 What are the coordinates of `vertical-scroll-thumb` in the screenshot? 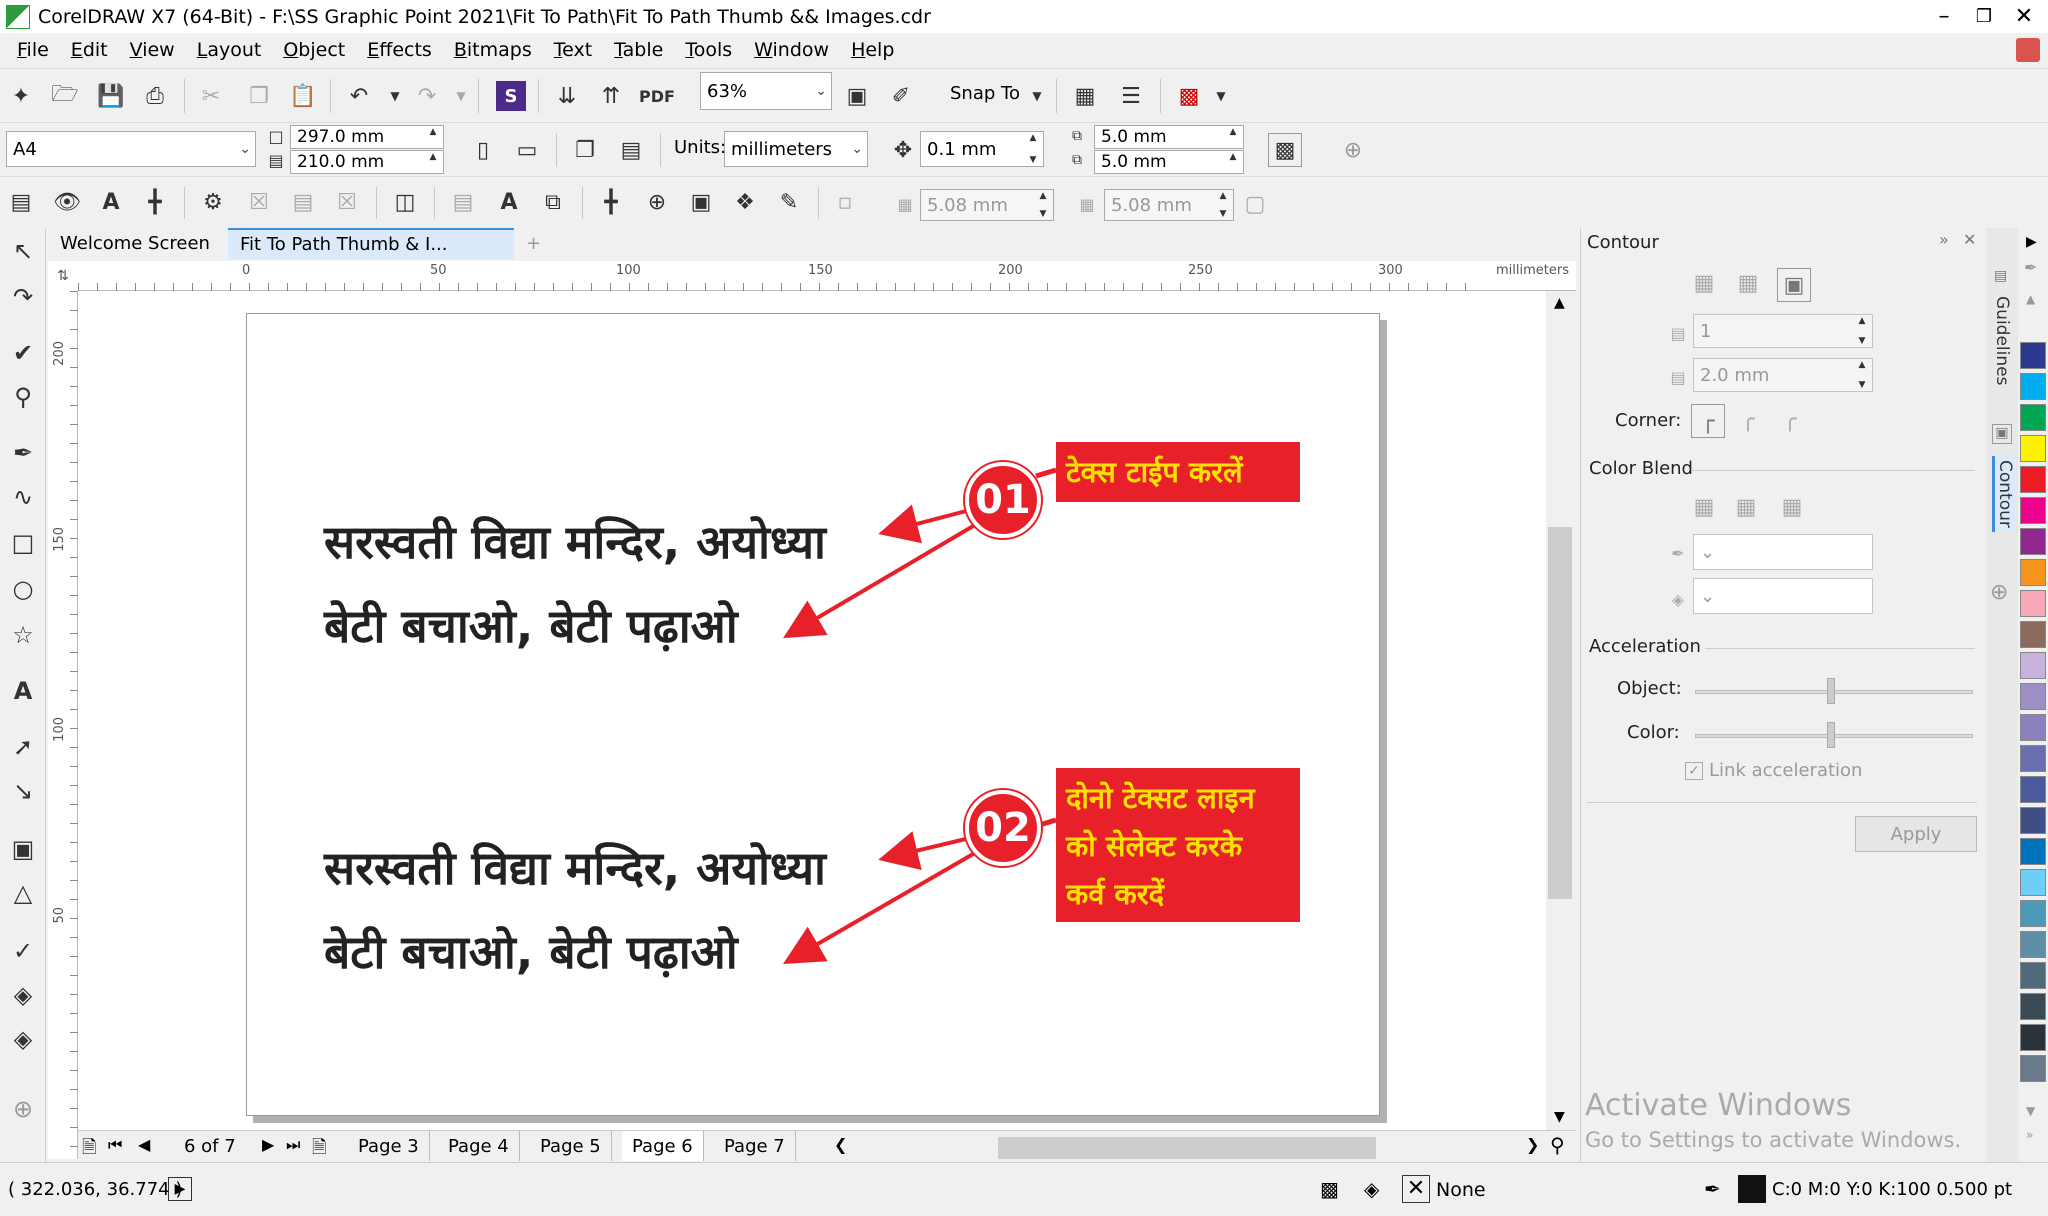 It's located at (1560, 713).